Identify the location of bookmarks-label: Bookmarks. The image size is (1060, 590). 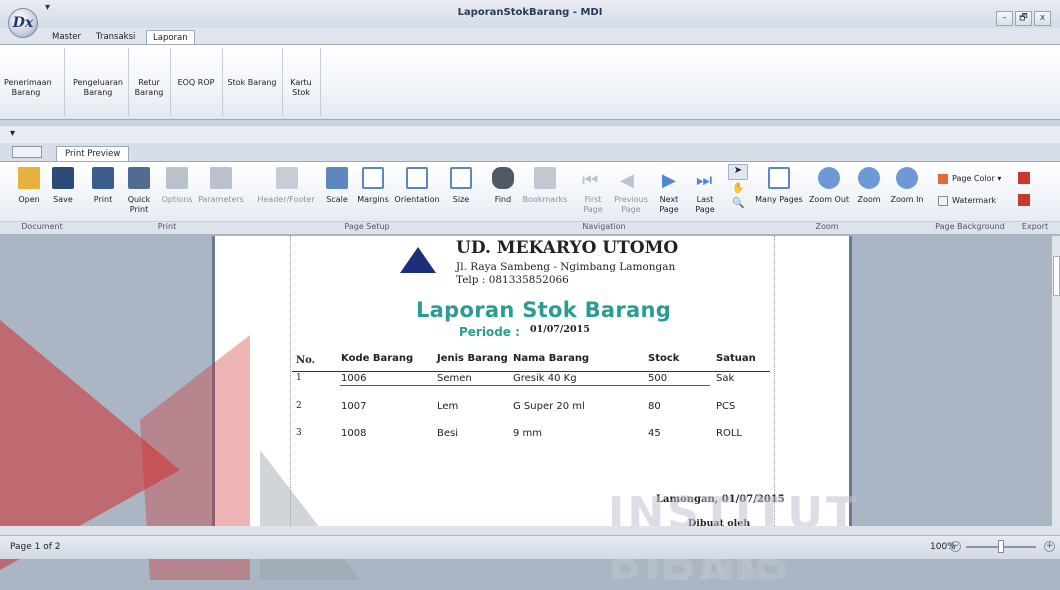
(545, 199).